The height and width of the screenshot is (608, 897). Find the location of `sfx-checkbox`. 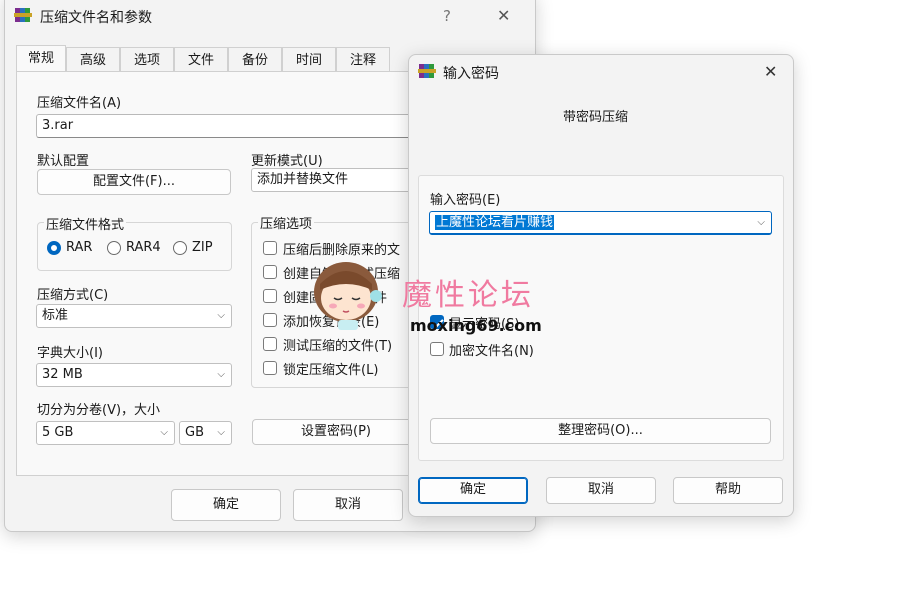

sfx-checkbox is located at coordinates (270, 272).